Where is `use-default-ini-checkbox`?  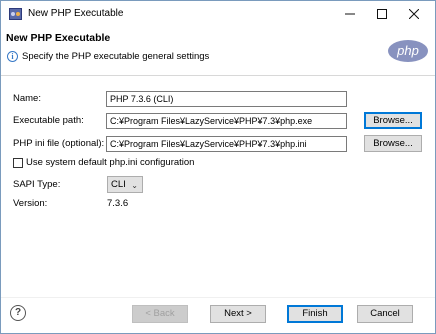 use-default-ini-checkbox is located at coordinates (18, 163).